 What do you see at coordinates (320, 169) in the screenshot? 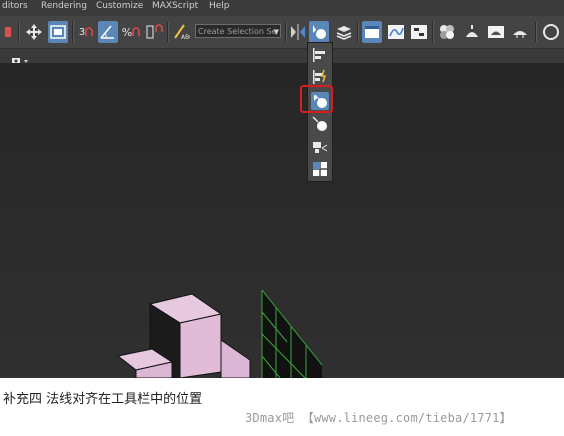
I see `align-to-view-icon` at bounding box center [320, 169].